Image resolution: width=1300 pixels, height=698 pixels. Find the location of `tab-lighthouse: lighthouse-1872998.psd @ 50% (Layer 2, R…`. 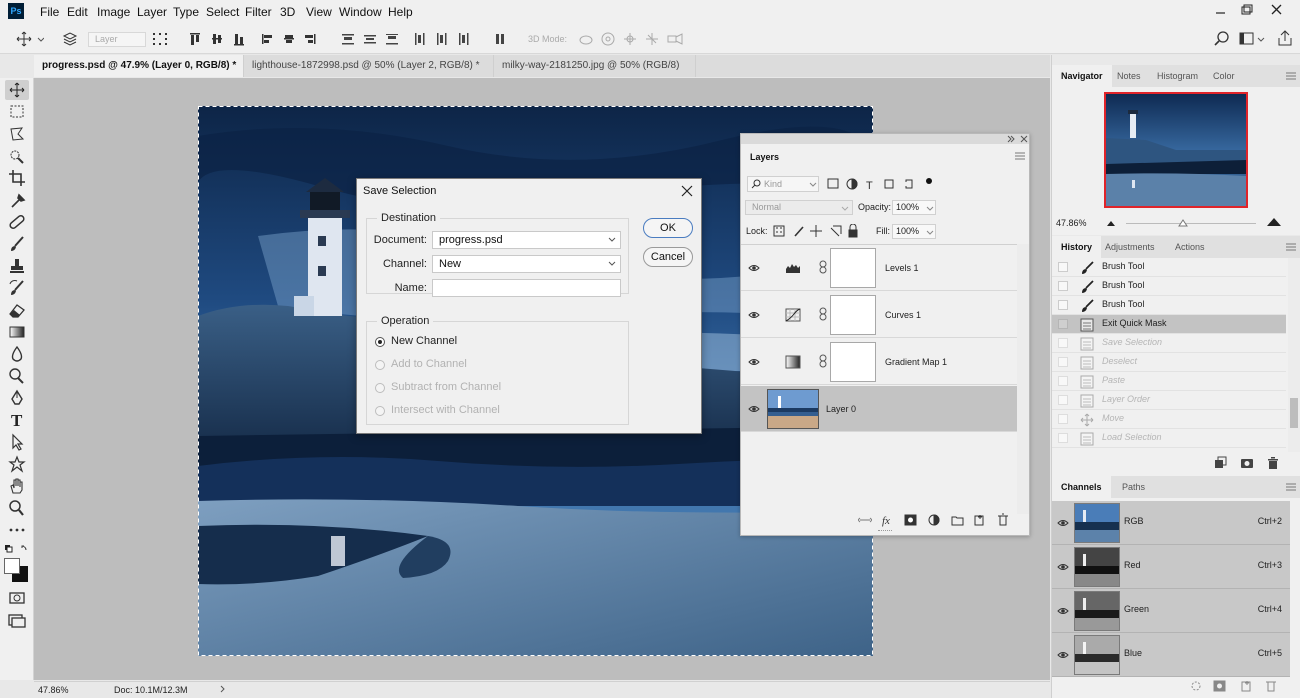

tab-lighthouse: lighthouse-1872998.psd @ 50% (Layer 2, R… is located at coordinates (369, 66).